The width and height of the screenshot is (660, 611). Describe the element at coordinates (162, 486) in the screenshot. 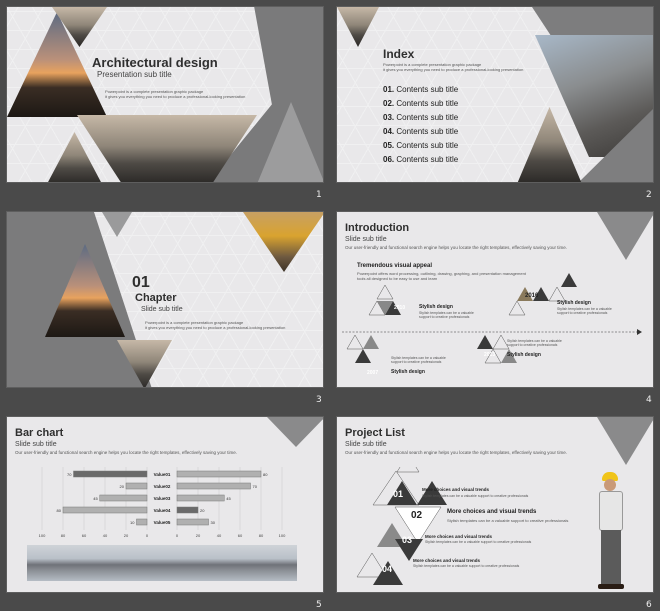

I see `category-label: Value02` at that location.